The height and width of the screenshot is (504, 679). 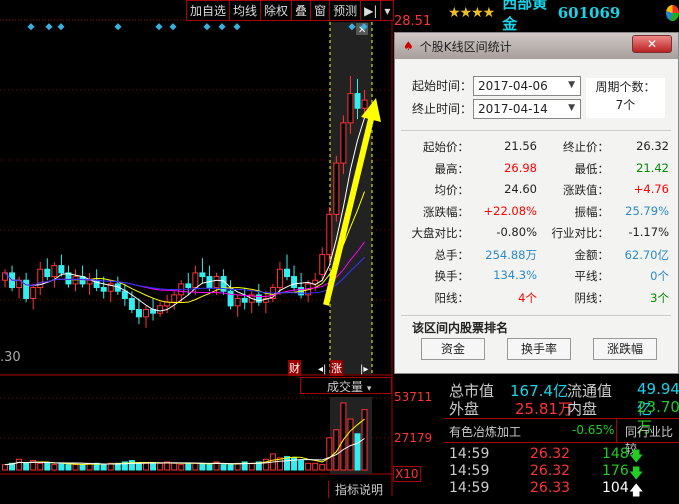 What do you see at coordinates (346, 385) in the screenshot?
I see `indicator-select: 成交量 ▾` at bounding box center [346, 385].